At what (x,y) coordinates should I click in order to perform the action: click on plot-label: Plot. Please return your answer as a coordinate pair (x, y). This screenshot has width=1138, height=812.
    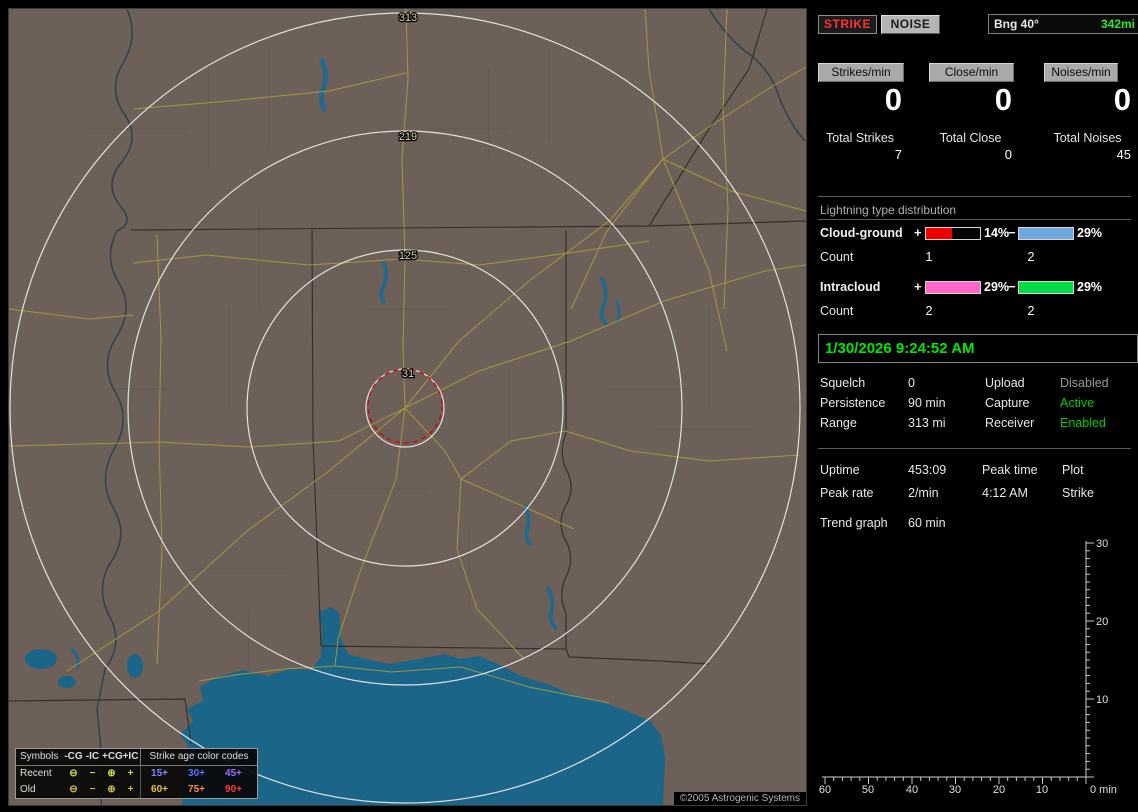
    Looking at the image, I should click on (1073, 470).